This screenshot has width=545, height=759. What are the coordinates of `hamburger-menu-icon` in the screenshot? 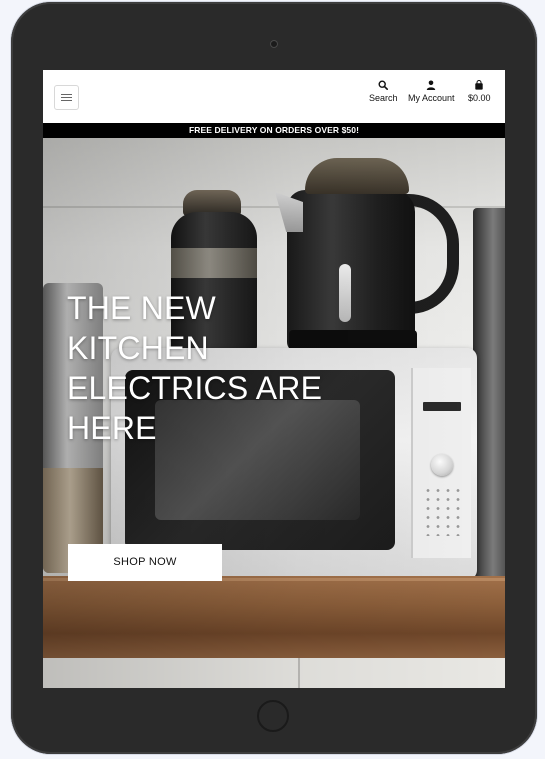 It's located at (66, 97).